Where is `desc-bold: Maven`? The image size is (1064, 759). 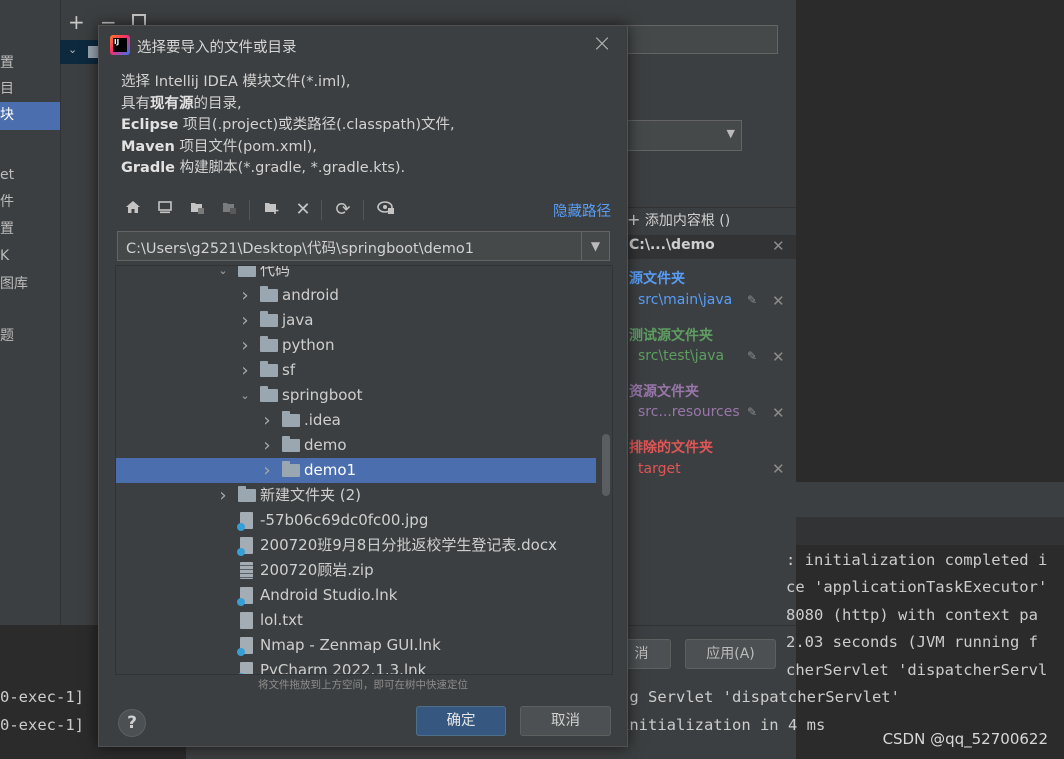
desc-bold: Maven is located at coordinates (148, 146).